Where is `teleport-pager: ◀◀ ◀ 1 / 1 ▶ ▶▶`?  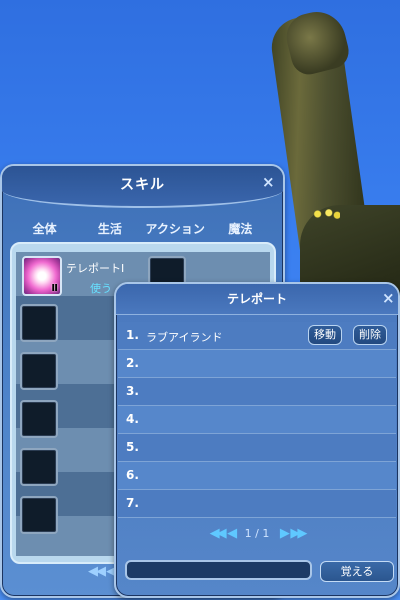 teleport-pager: ◀◀ ◀ 1 / 1 ▶ ▶▶ is located at coordinates (257, 533).